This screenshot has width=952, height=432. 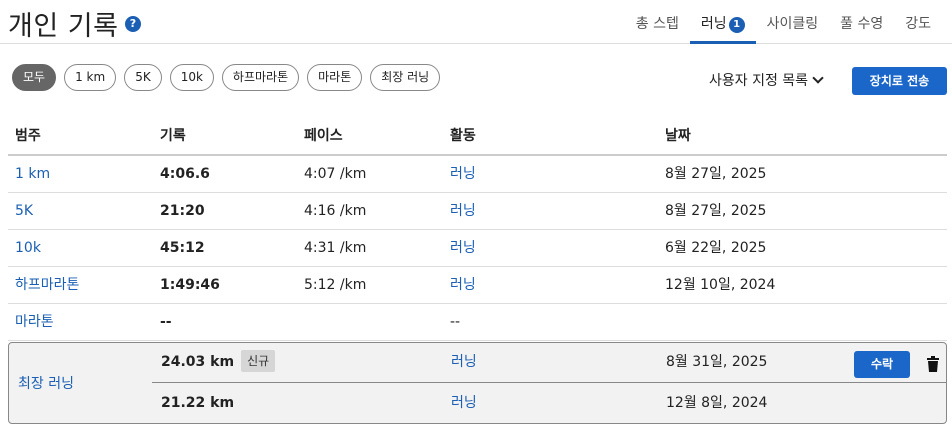 What do you see at coordinates (47, 285) in the screenshot?
I see `category-link: 하프마라톤` at bounding box center [47, 285].